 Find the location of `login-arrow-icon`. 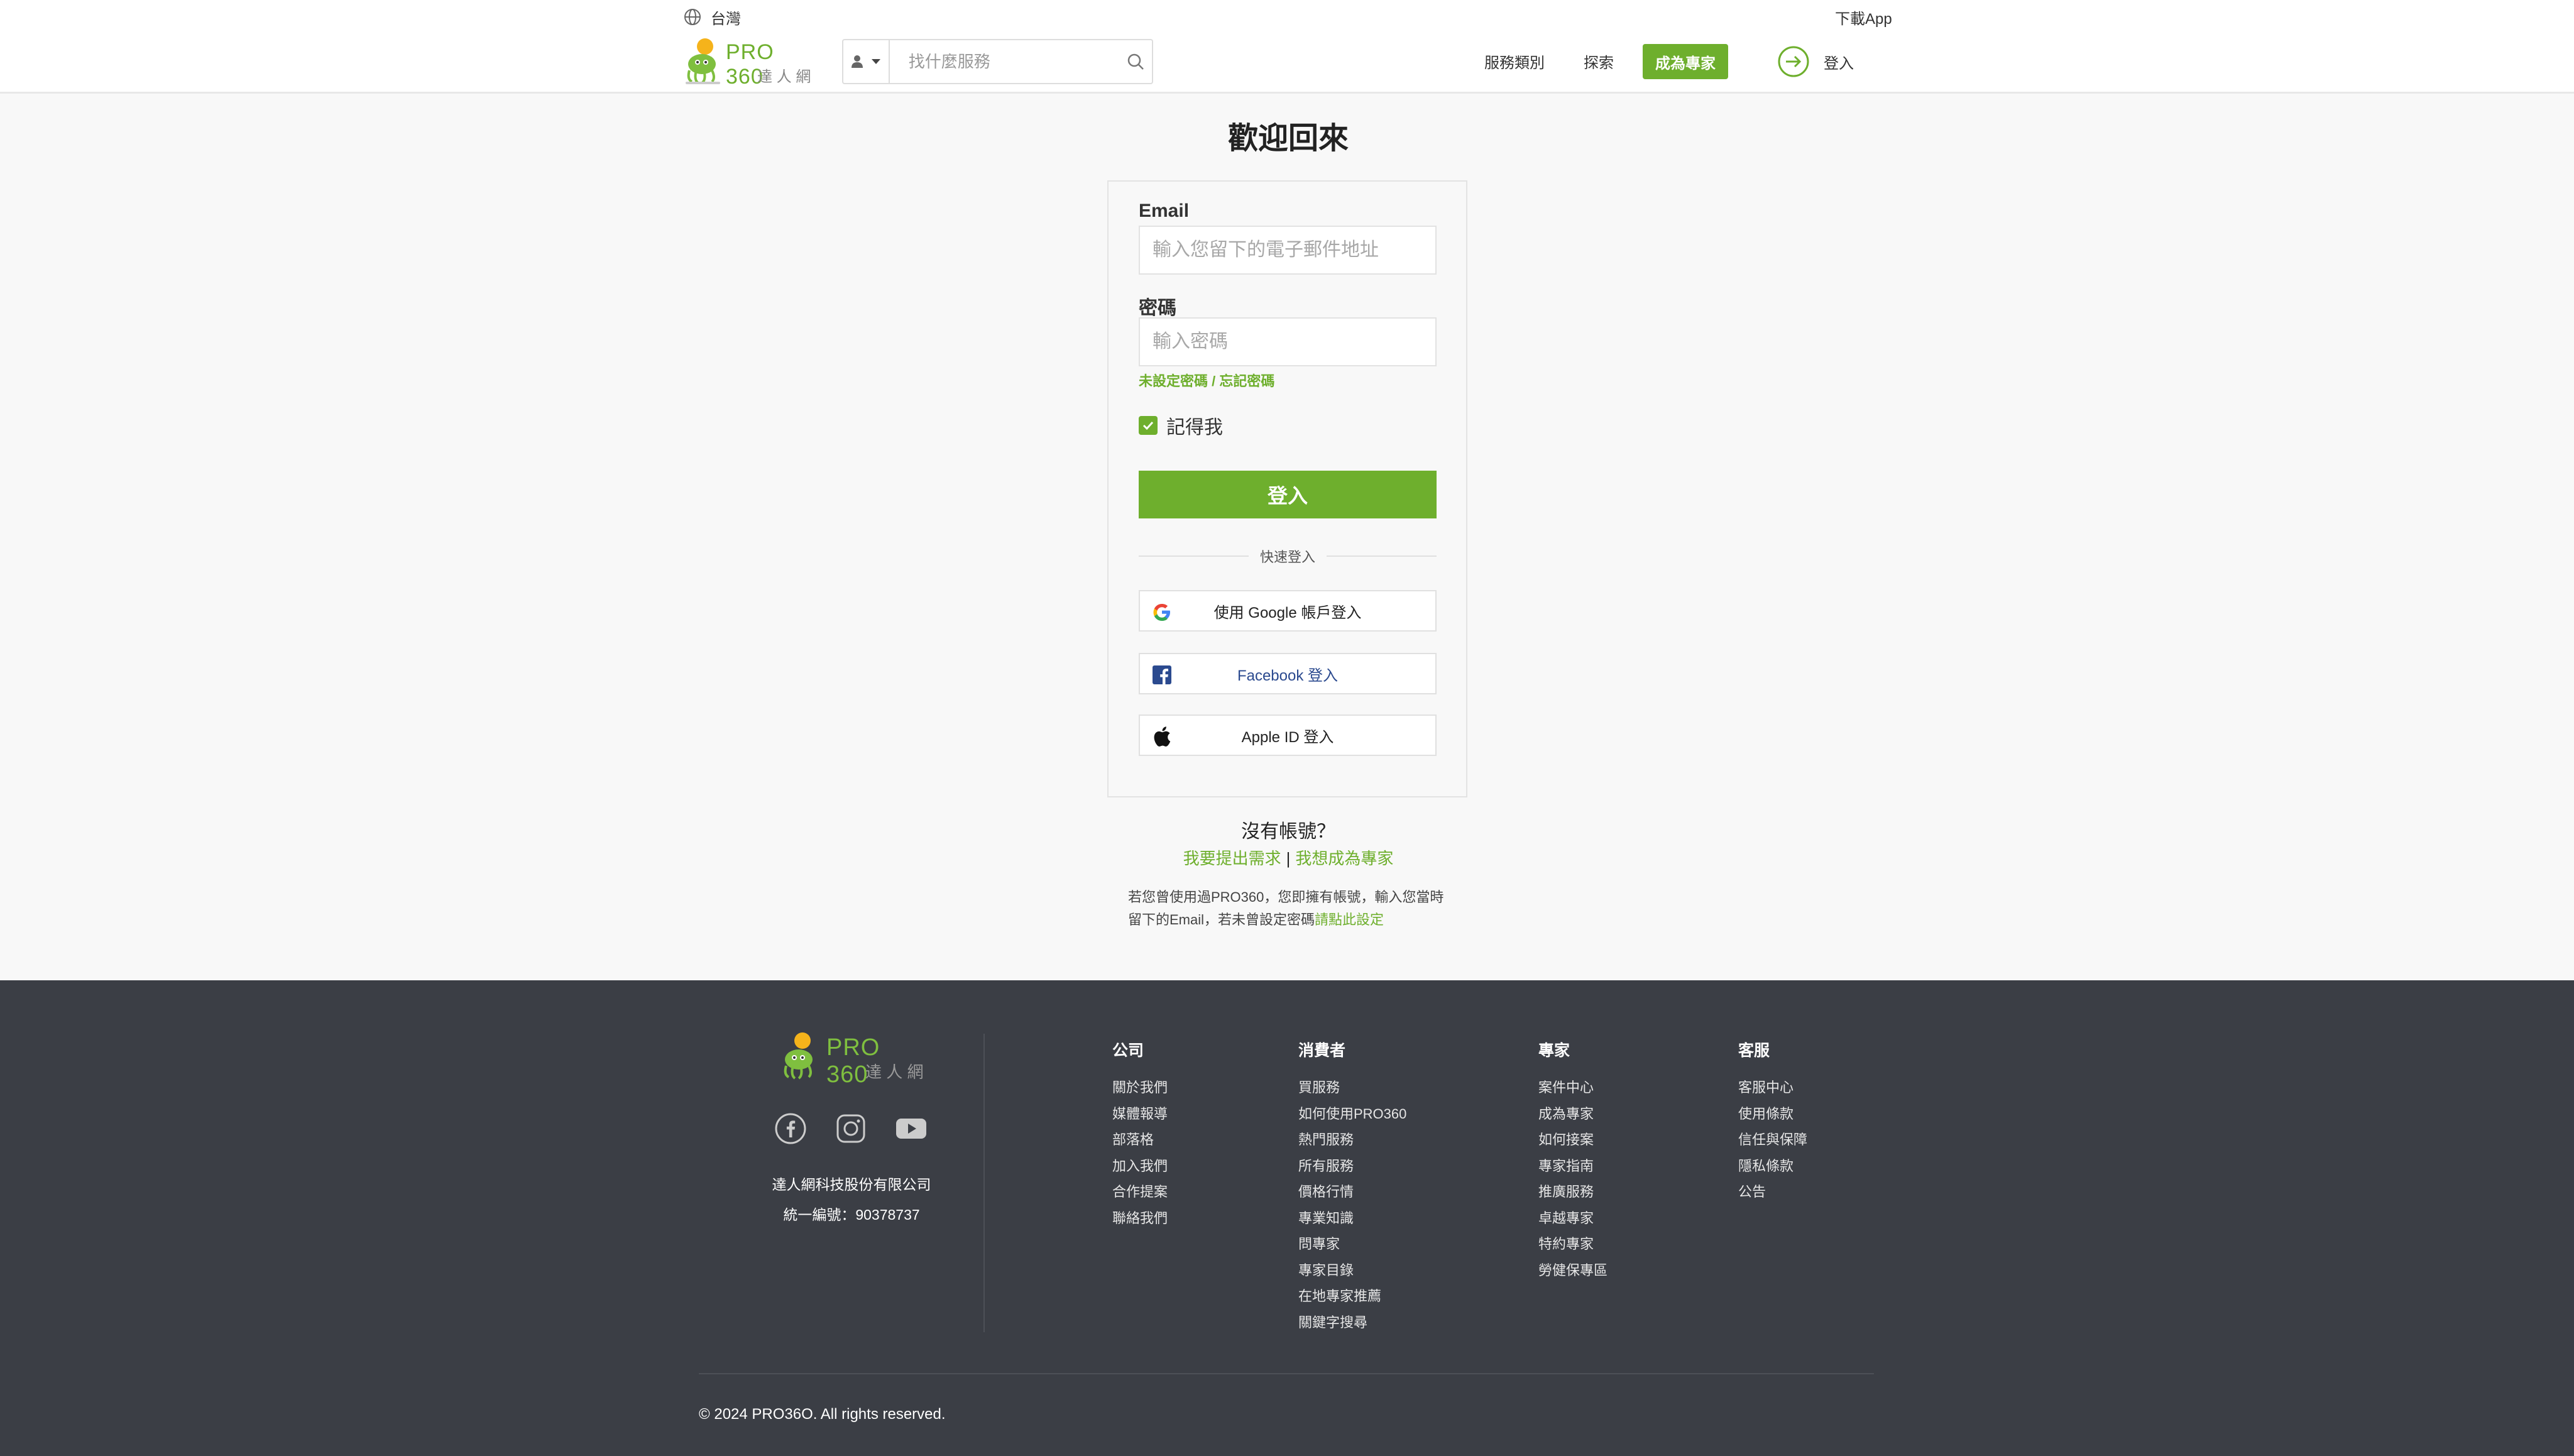

login-arrow-icon is located at coordinates (1793, 61).